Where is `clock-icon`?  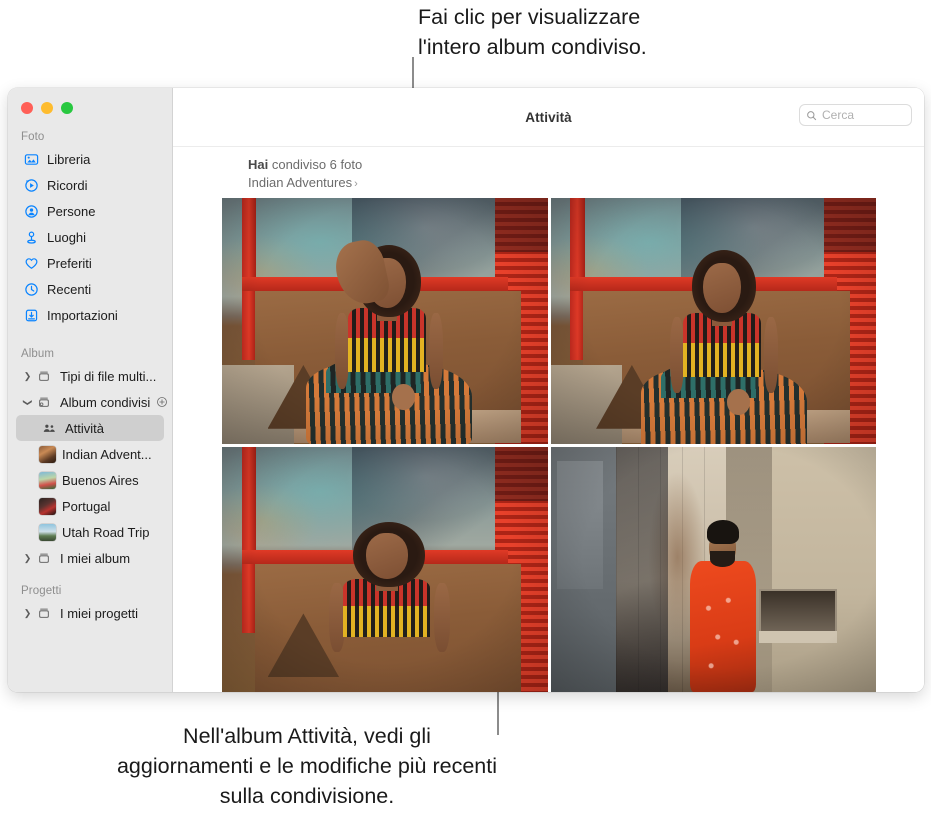 clock-icon is located at coordinates (31, 289).